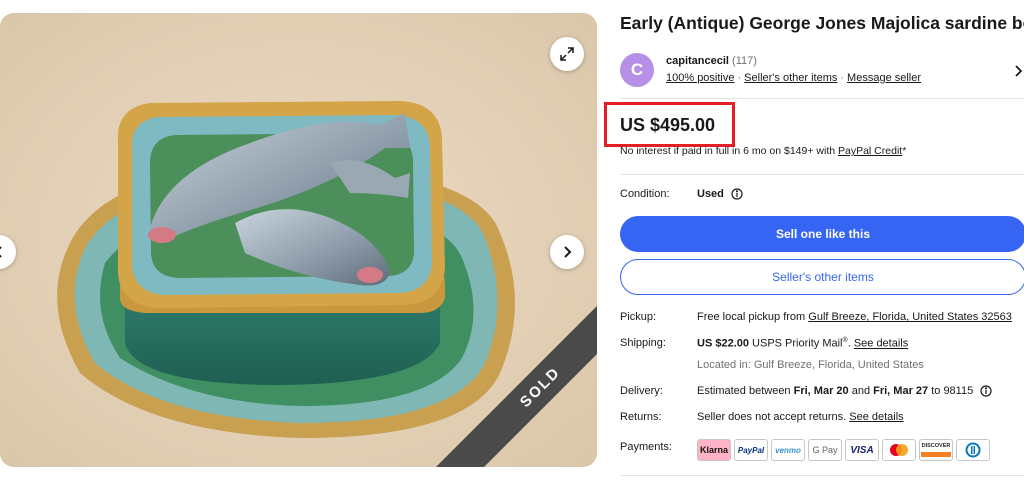 The width and height of the screenshot is (1024, 482). Describe the element at coordinates (876, 417) in the screenshot. I see `returns-see-details-link: See details` at that location.